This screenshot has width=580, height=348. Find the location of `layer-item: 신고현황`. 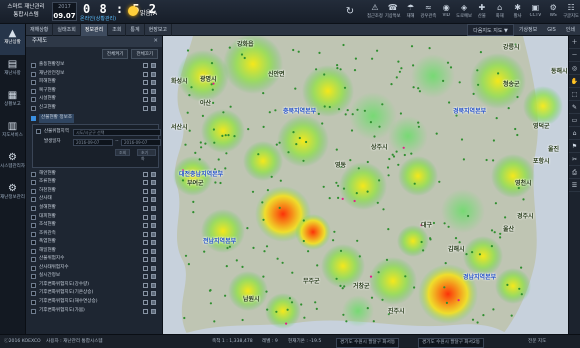

layer-item: 신고현황 is located at coordinates (96, 108).